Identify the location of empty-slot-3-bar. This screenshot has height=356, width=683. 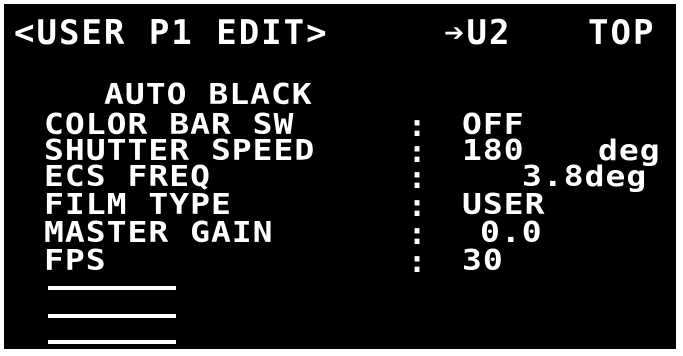
(112, 342).